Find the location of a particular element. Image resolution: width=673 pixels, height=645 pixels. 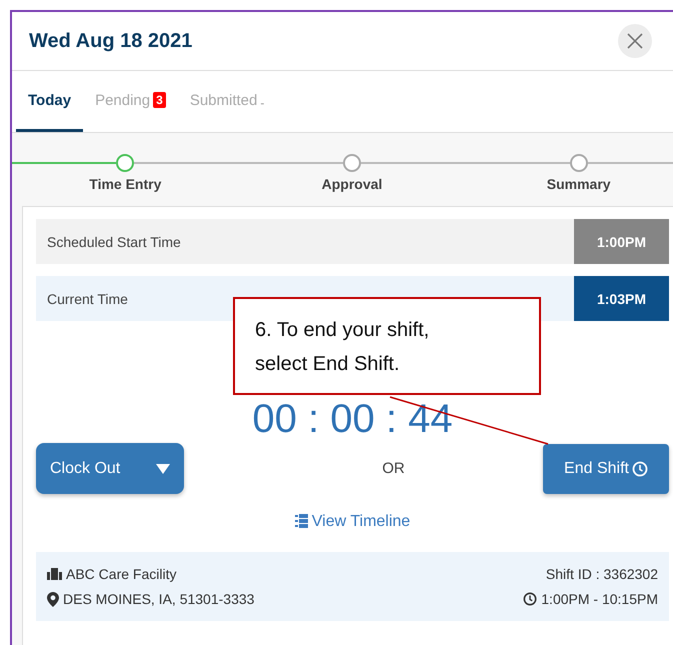

step-label: Time Entry is located at coordinates (125, 184).